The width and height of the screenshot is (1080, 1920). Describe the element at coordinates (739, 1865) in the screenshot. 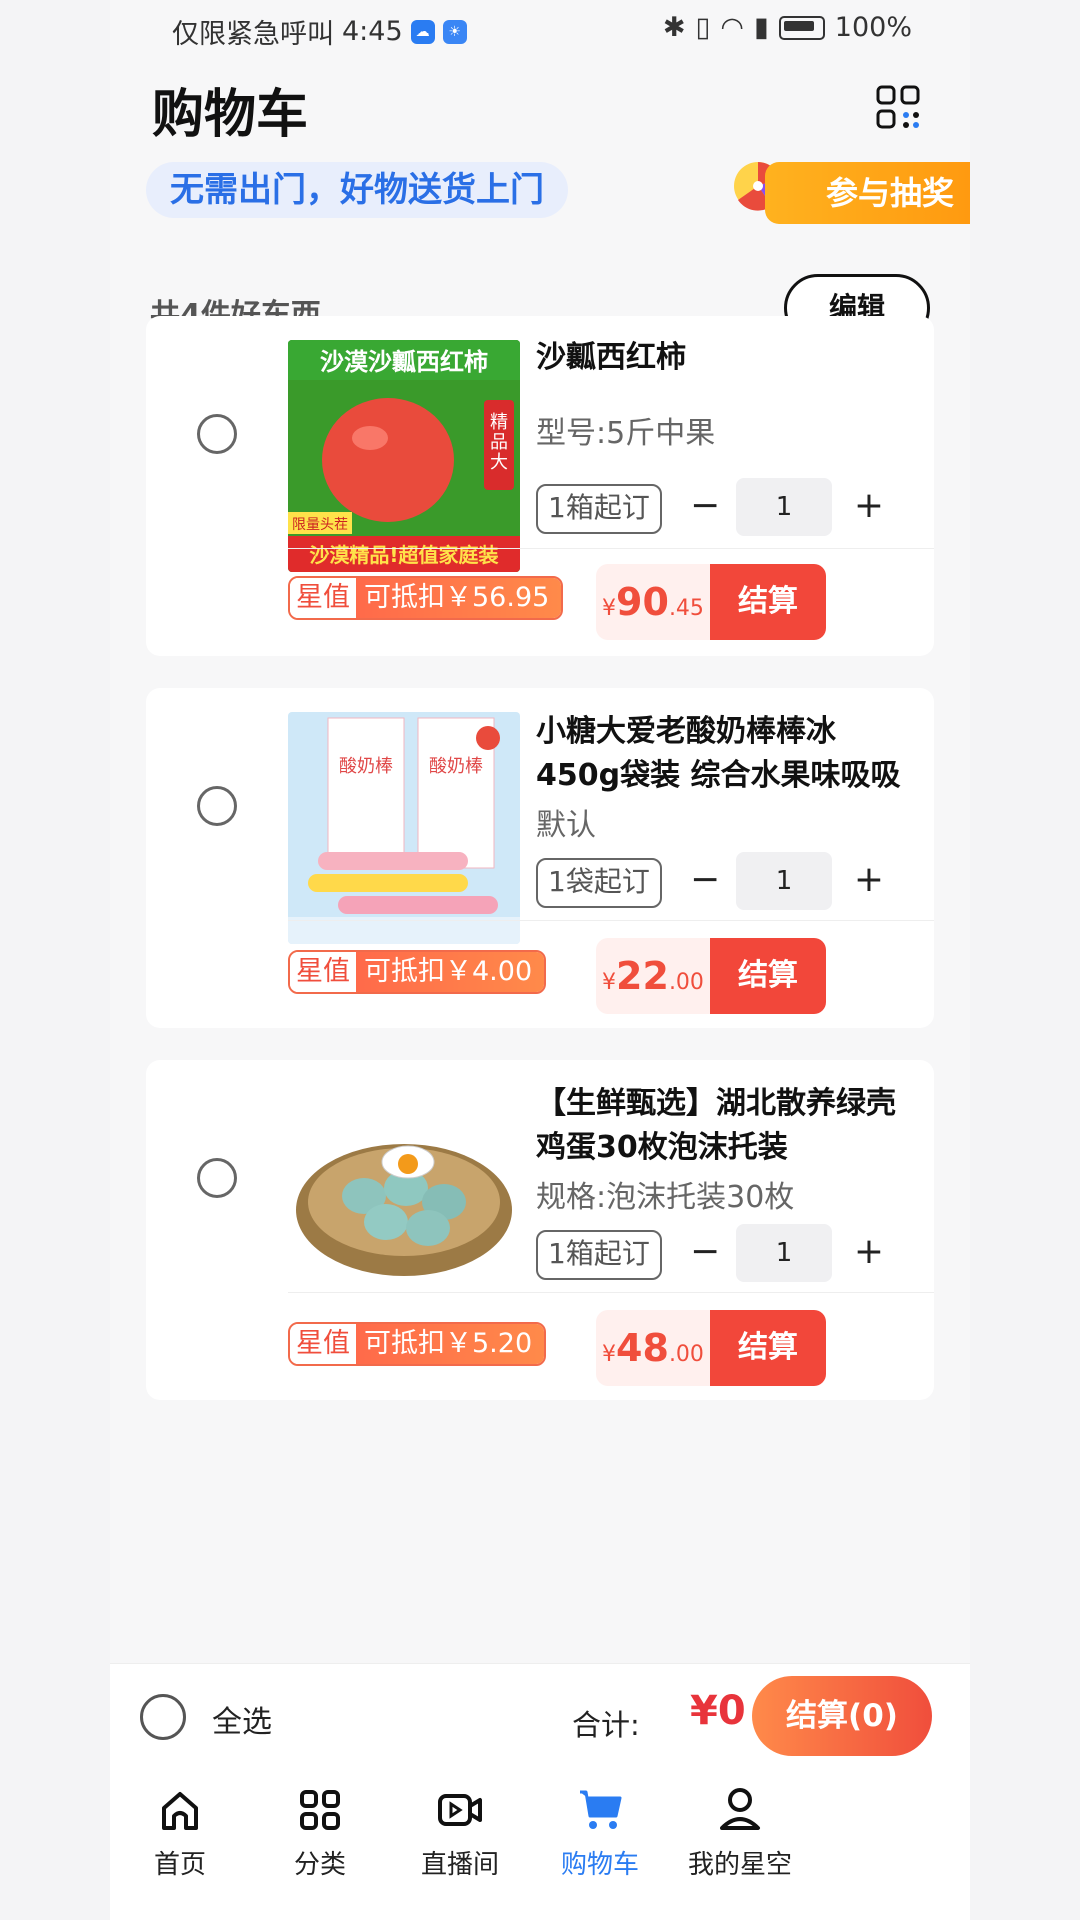

I see `tab-label: 我的星空` at that location.